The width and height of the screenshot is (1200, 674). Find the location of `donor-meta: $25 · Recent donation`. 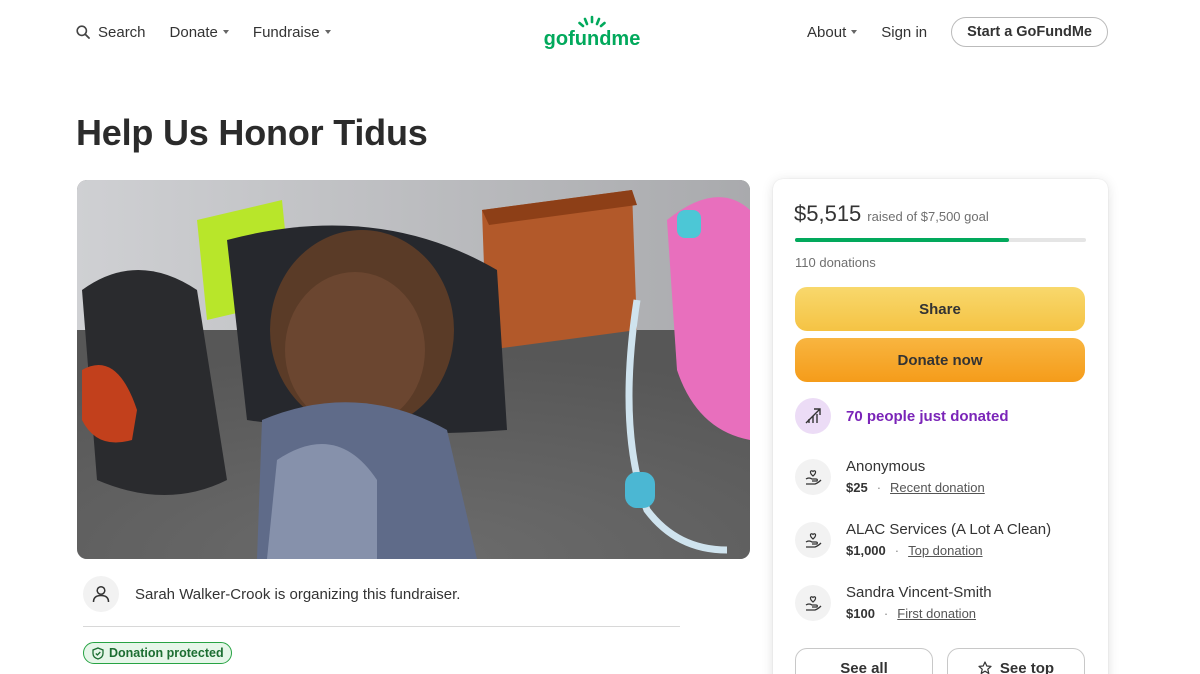

donor-meta: $25 · Recent donation is located at coordinates (915, 487).